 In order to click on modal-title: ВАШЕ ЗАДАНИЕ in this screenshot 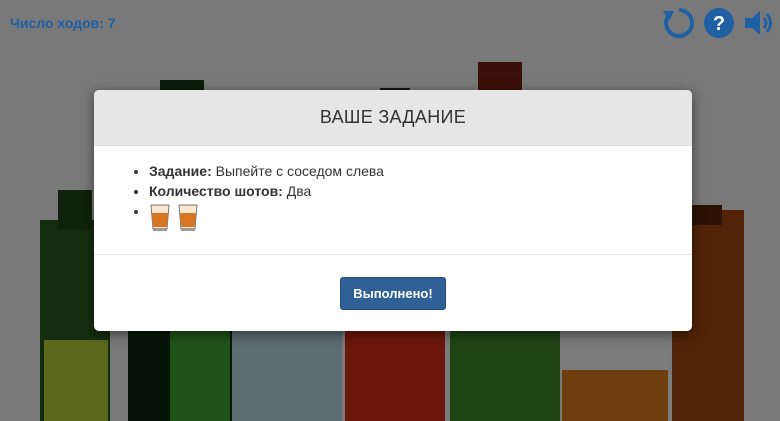, I will do `click(393, 118)`.